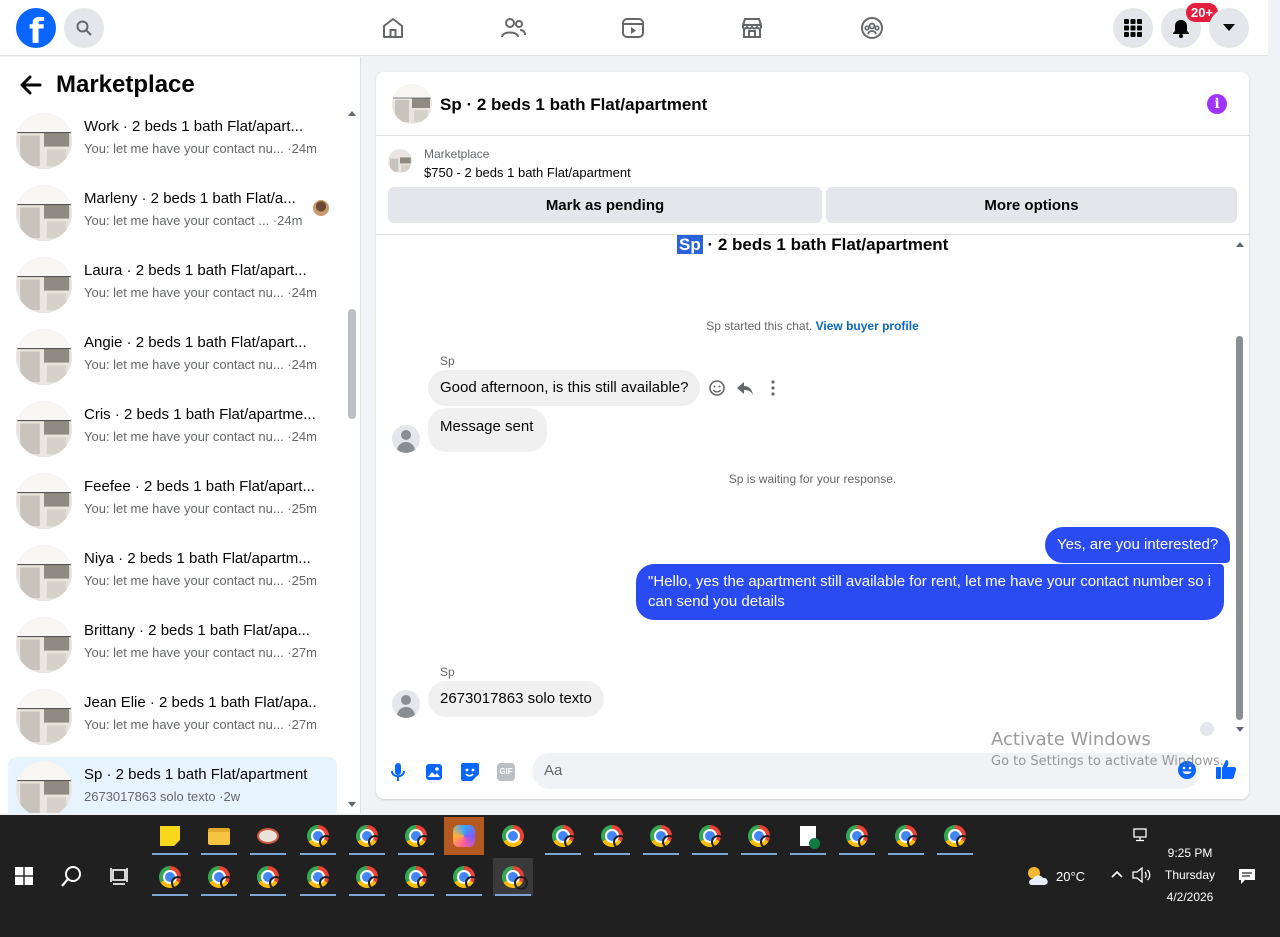  I want to click on gif-button: GIF, so click(506, 772).